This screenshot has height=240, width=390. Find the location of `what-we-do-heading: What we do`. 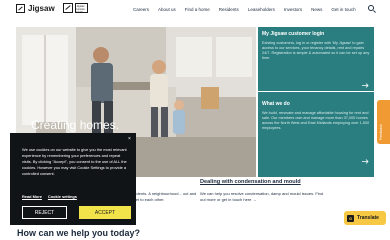

what-we-do-heading: What we do is located at coordinates (276, 104).